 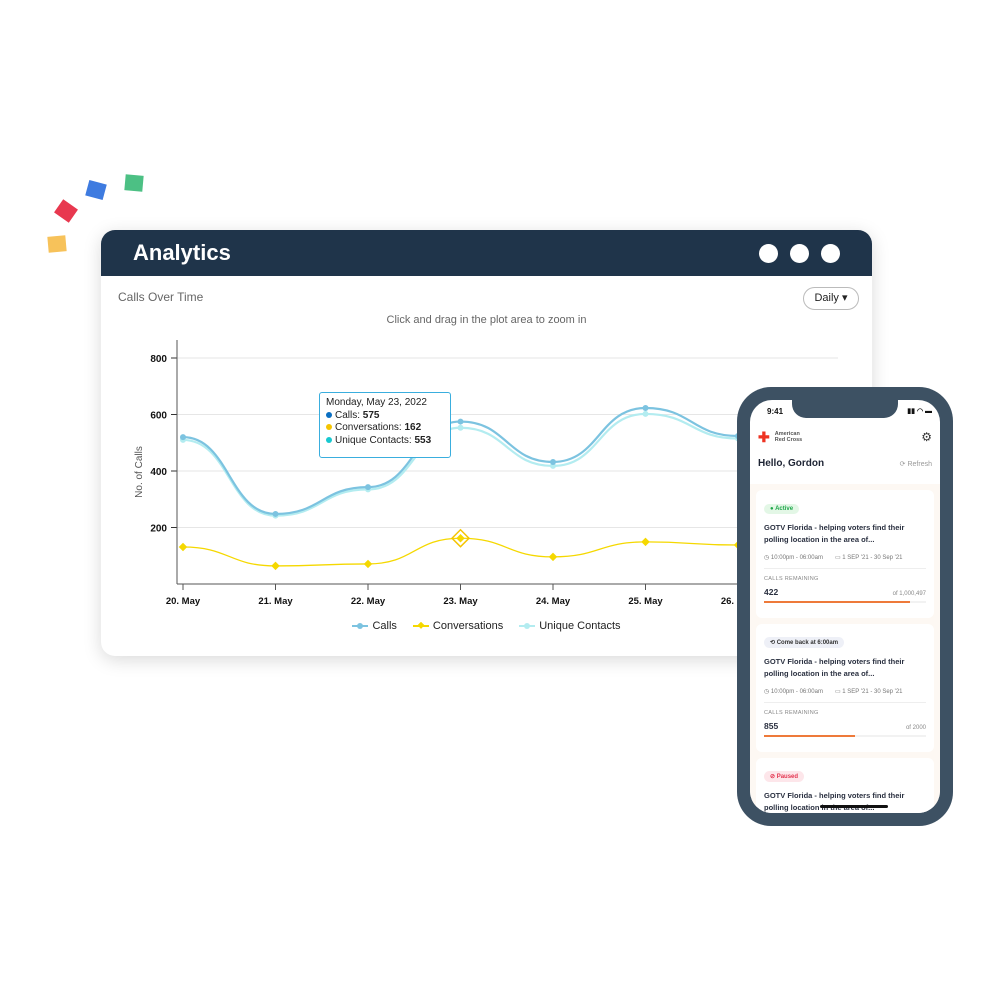 What do you see at coordinates (457, 626) in the screenshot?
I see `legend-item: Conversations` at bounding box center [457, 626].